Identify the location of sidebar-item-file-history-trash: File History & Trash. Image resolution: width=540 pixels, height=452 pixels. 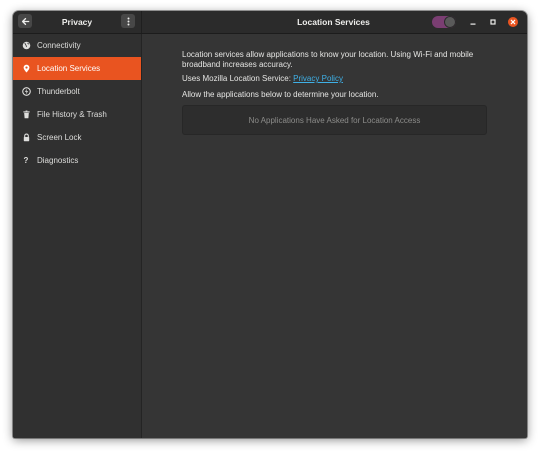
(77, 114).